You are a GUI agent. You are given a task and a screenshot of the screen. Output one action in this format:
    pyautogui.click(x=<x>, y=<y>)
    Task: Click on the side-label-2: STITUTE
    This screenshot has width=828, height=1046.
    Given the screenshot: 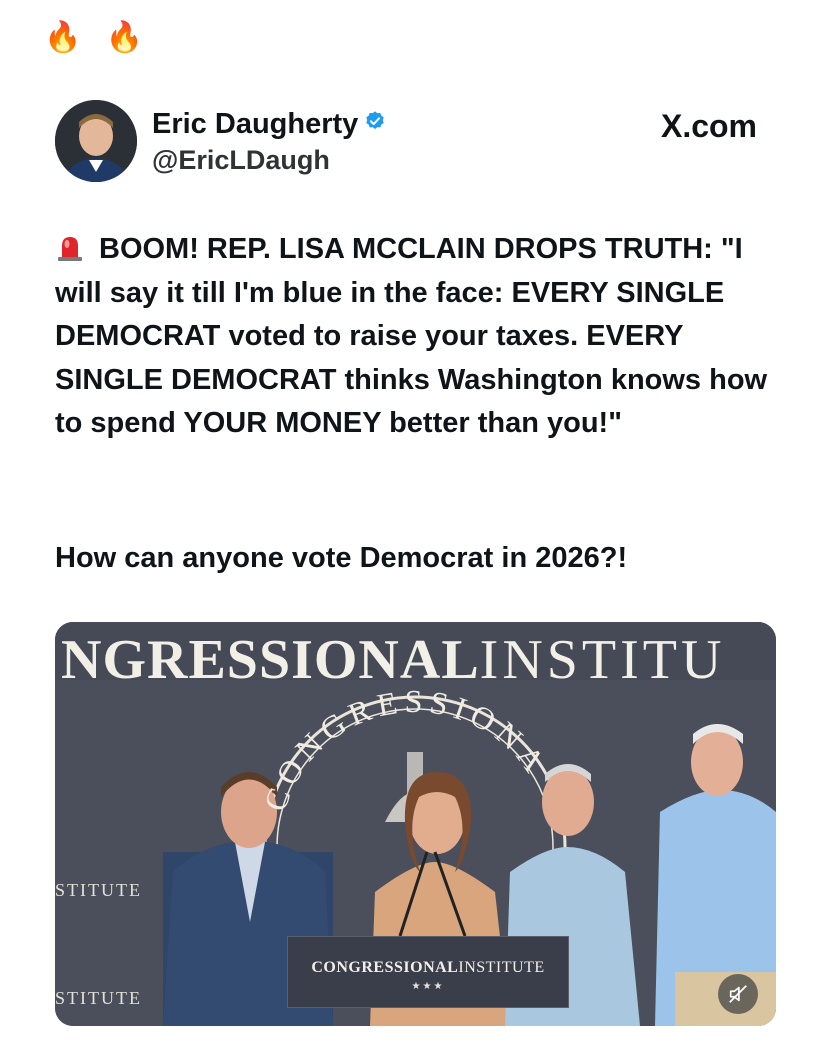 What is the action you would take?
    pyautogui.click(x=98, y=998)
    